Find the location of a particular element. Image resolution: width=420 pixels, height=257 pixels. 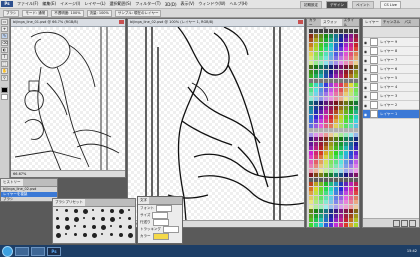

menu-help: ヘルプ(H) is located at coordinates (238, 4).